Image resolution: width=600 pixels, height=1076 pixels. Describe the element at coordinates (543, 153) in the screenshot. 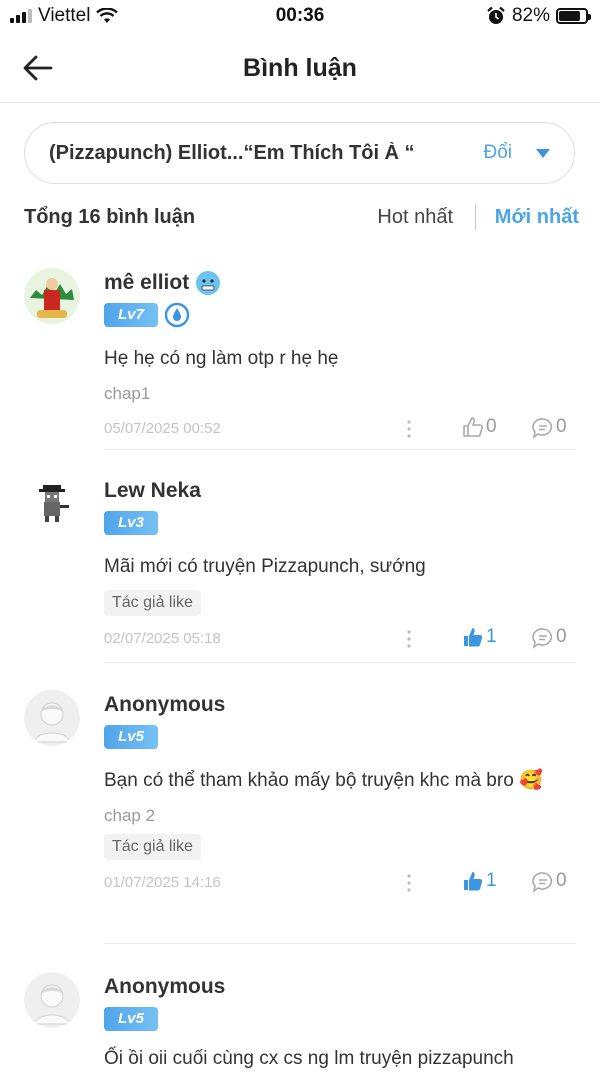

I see `chevron-down-icon` at that location.